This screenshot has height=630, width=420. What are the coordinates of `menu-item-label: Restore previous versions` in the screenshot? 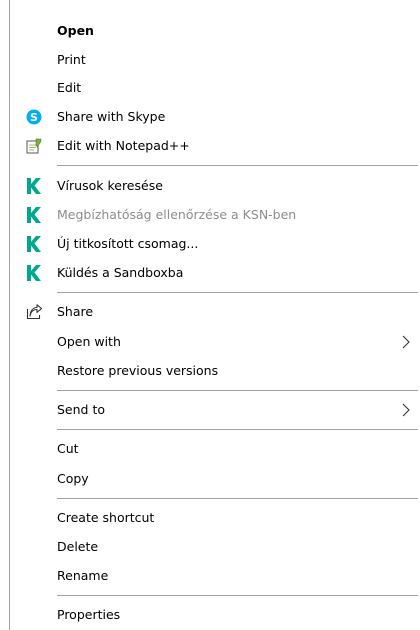 It's located at (138, 370).